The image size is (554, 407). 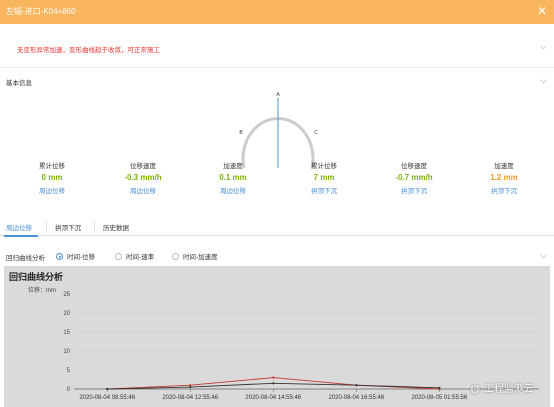 I want to click on point-c-label: C, so click(x=316, y=133).